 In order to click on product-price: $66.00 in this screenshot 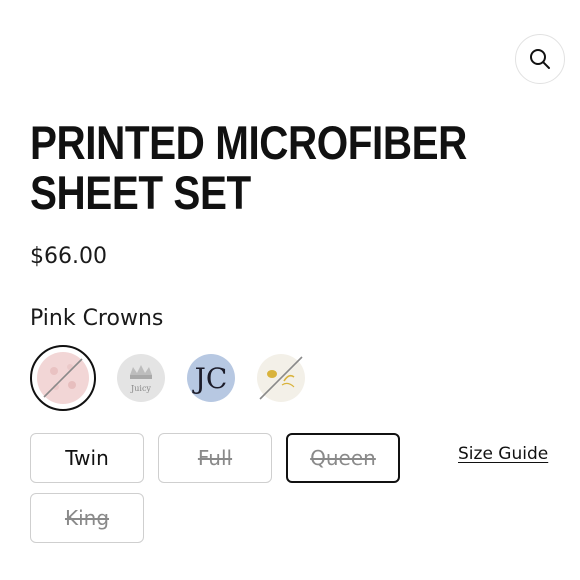, I will do `click(68, 256)`.